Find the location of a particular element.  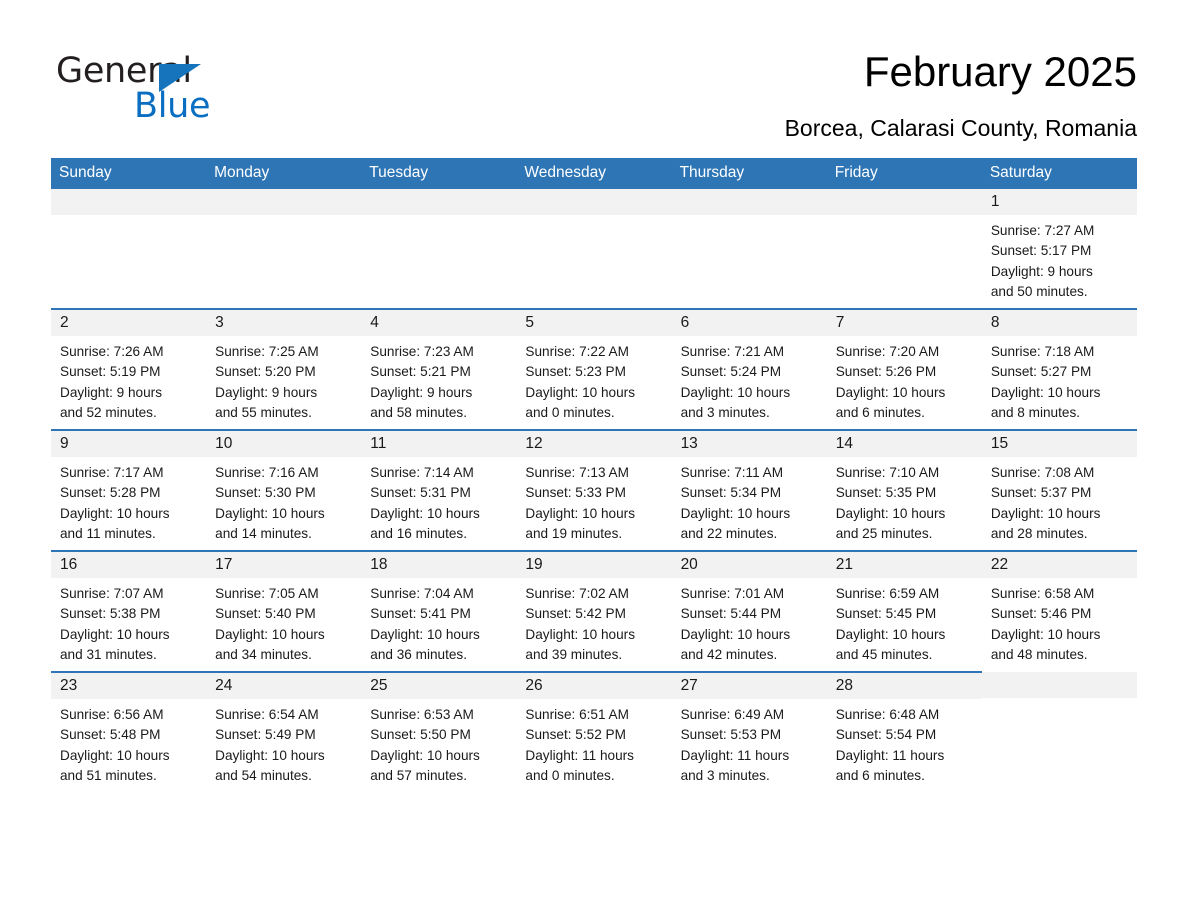

day-detail-daylight: Daylight: 9 hours is located at coordinates (421, 392).